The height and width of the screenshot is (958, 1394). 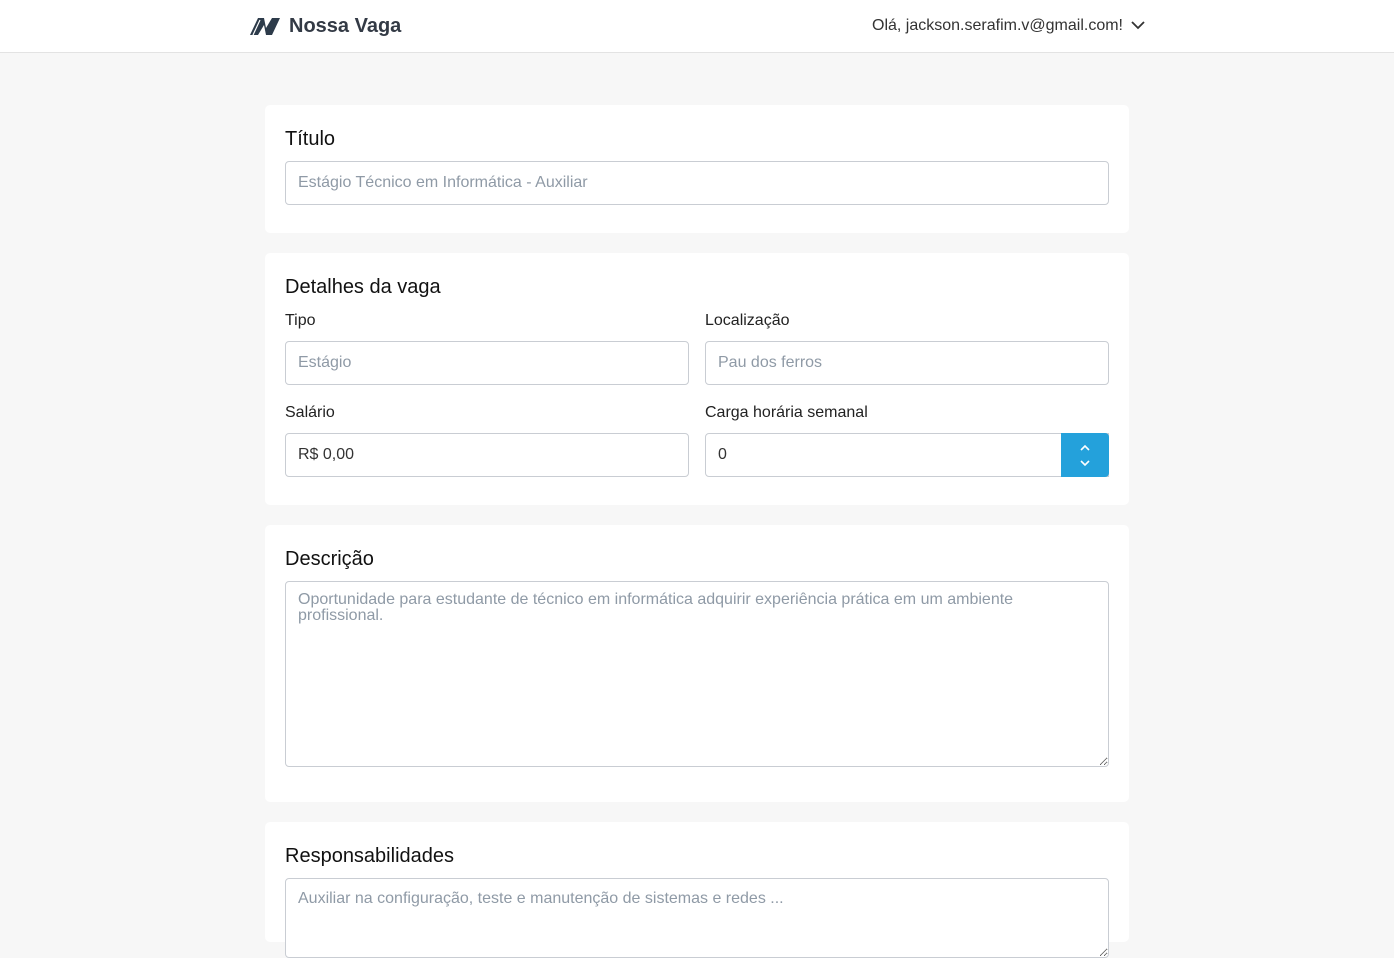 I want to click on descricao-textarea, so click(x=697, y=674).